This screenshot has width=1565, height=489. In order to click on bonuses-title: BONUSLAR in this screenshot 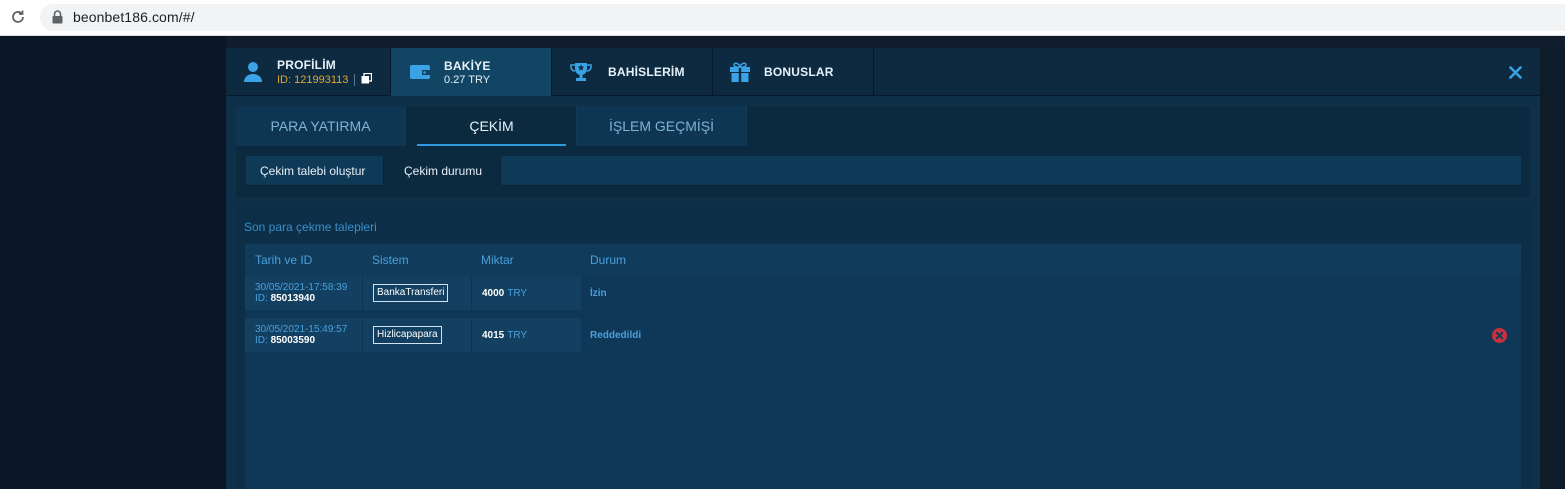, I will do `click(799, 72)`.